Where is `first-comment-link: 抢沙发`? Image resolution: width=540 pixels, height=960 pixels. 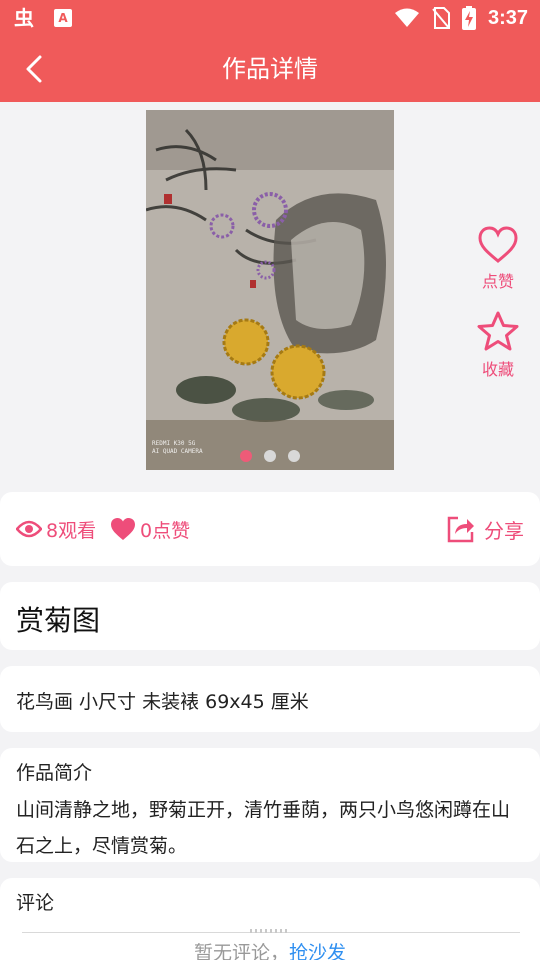
first-comment-link: 抢沙发 is located at coordinates (317, 951).